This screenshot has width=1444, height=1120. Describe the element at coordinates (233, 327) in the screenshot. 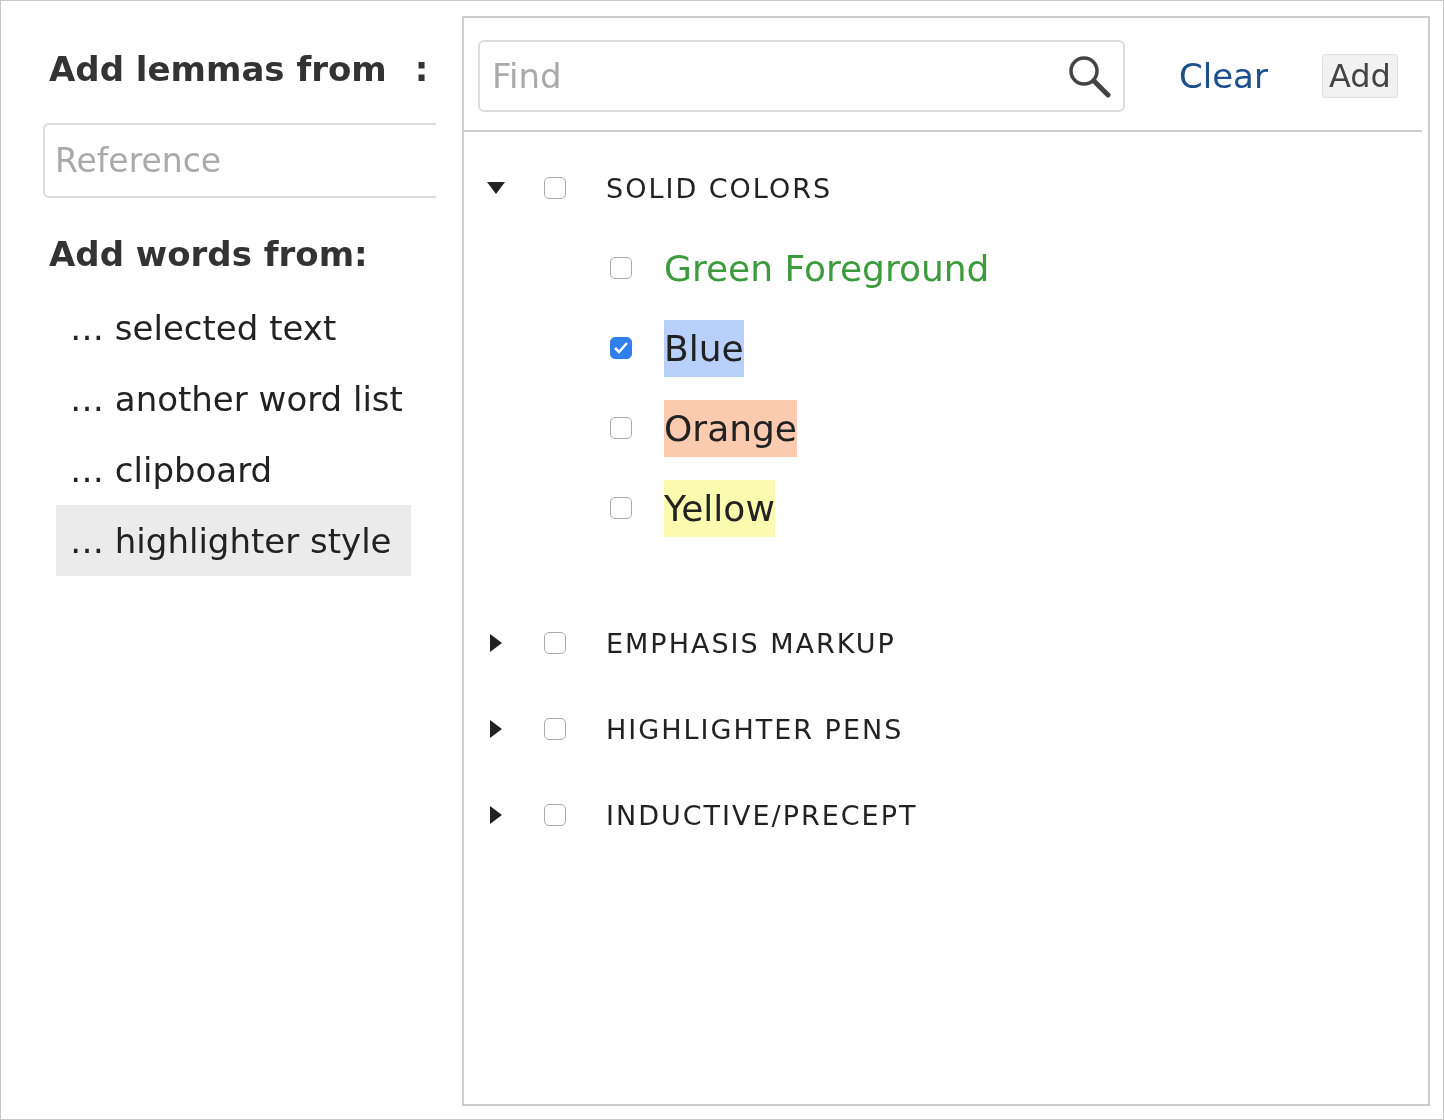

I see `source-item: … selected text` at that location.